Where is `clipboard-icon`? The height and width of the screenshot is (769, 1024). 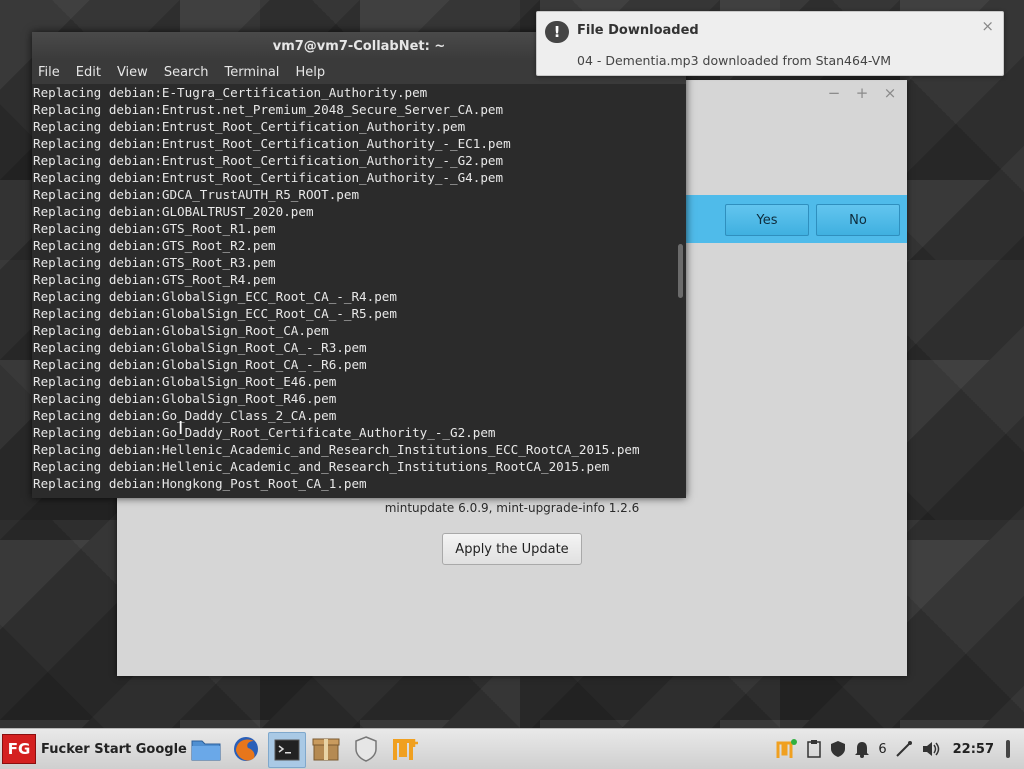
clipboard-icon is located at coordinates (814, 749).